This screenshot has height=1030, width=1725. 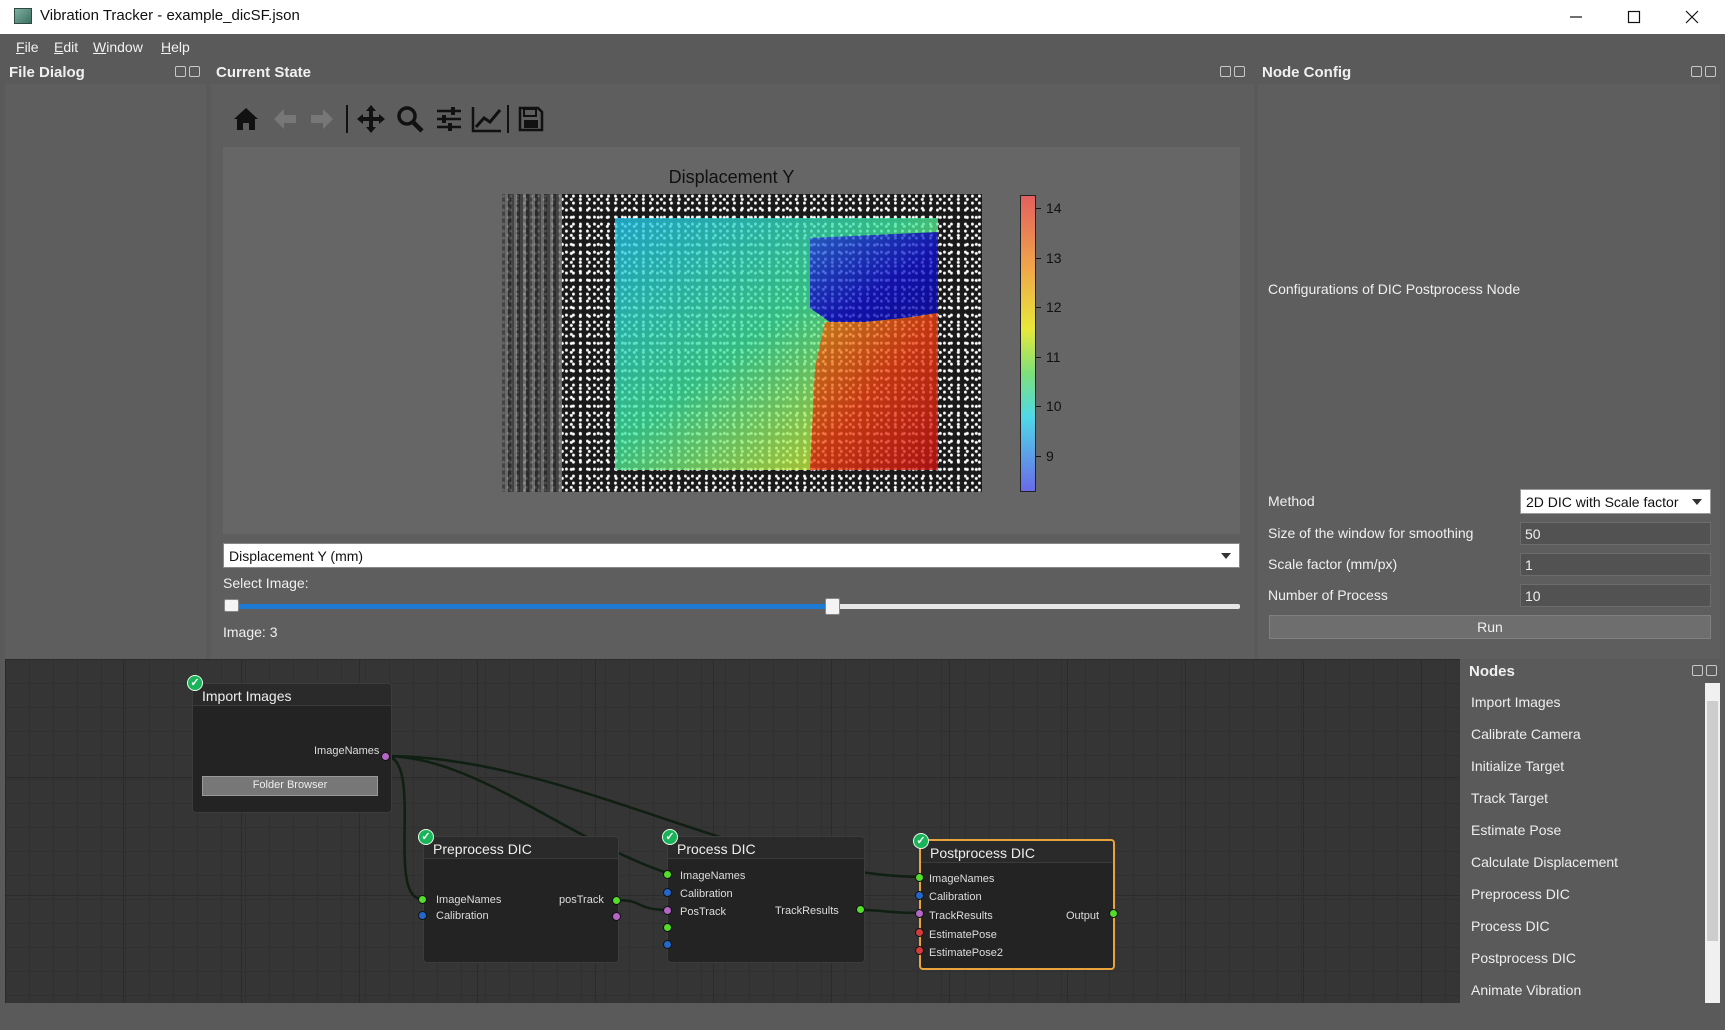 What do you see at coordinates (961, 916) in the screenshot?
I see `port-label: TrackResults` at bounding box center [961, 916].